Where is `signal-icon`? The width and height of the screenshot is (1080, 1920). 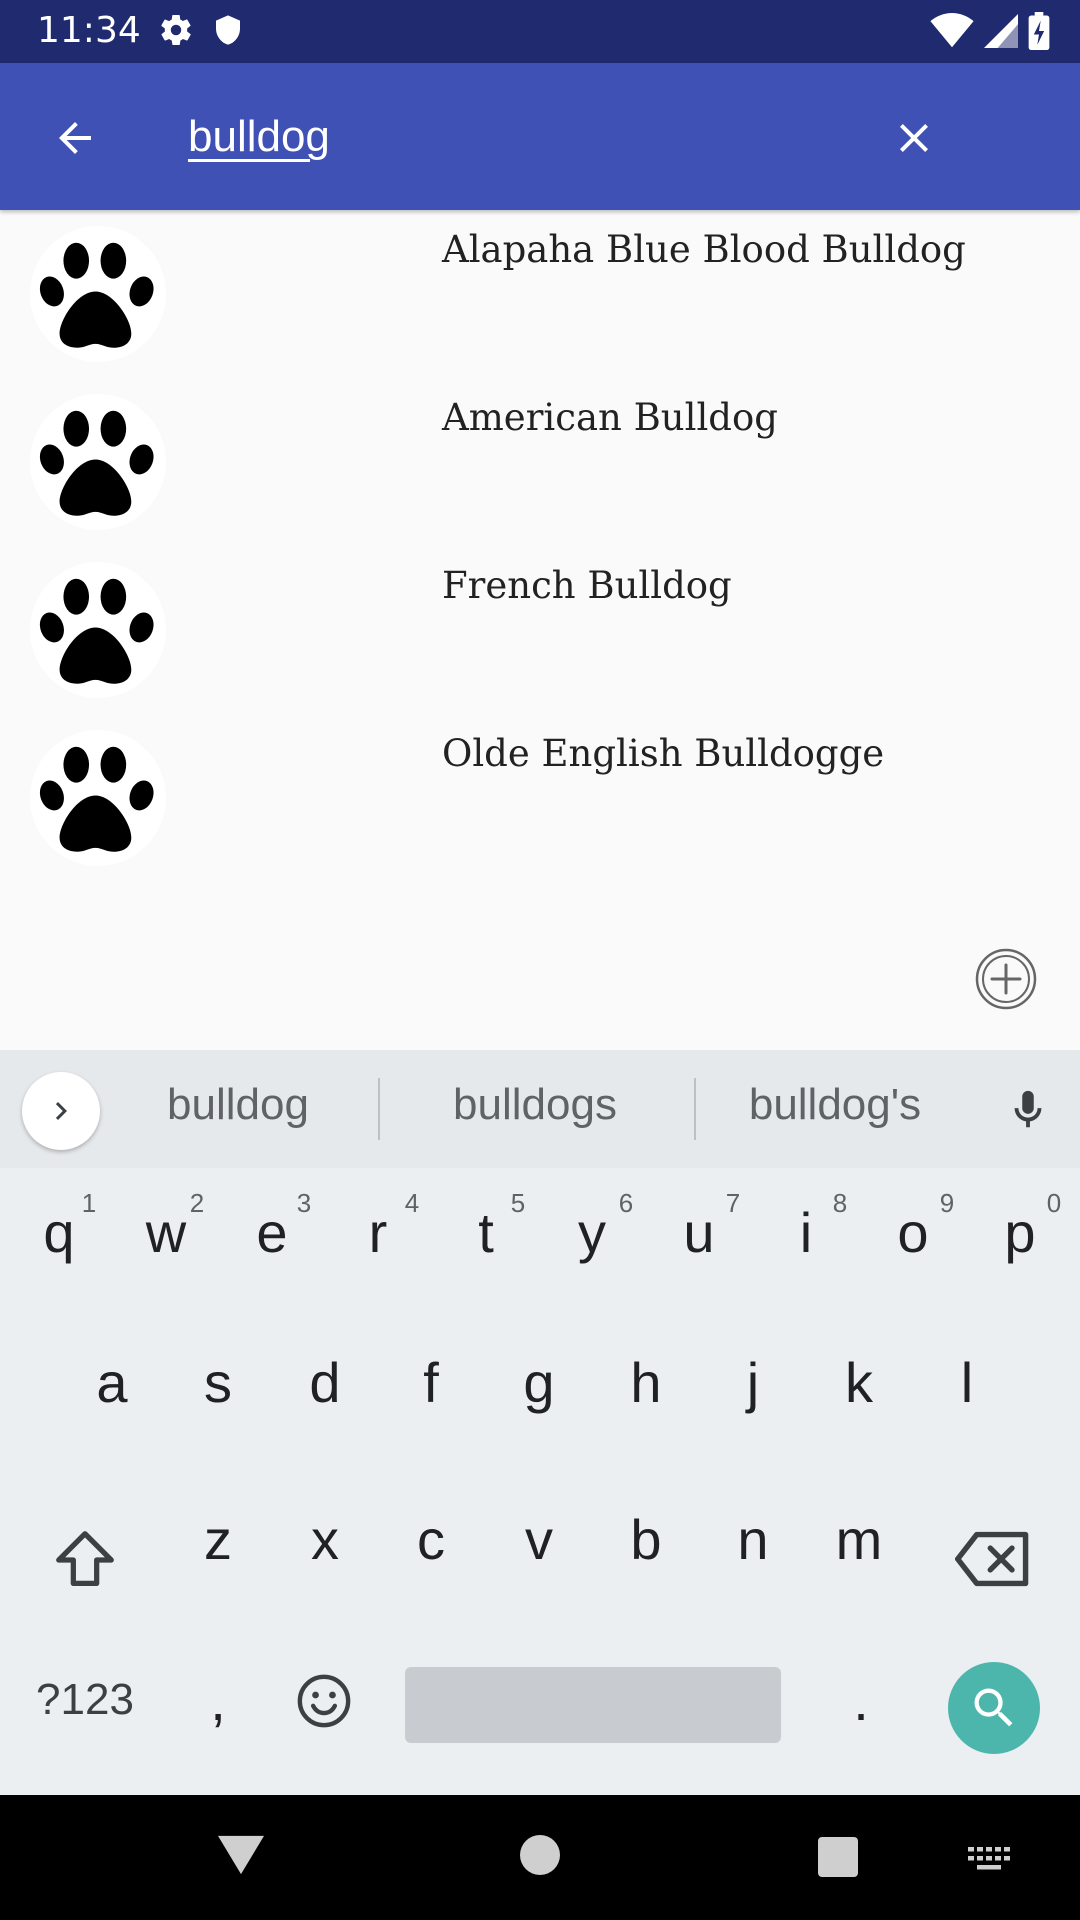 signal-icon is located at coordinates (1001, 33).